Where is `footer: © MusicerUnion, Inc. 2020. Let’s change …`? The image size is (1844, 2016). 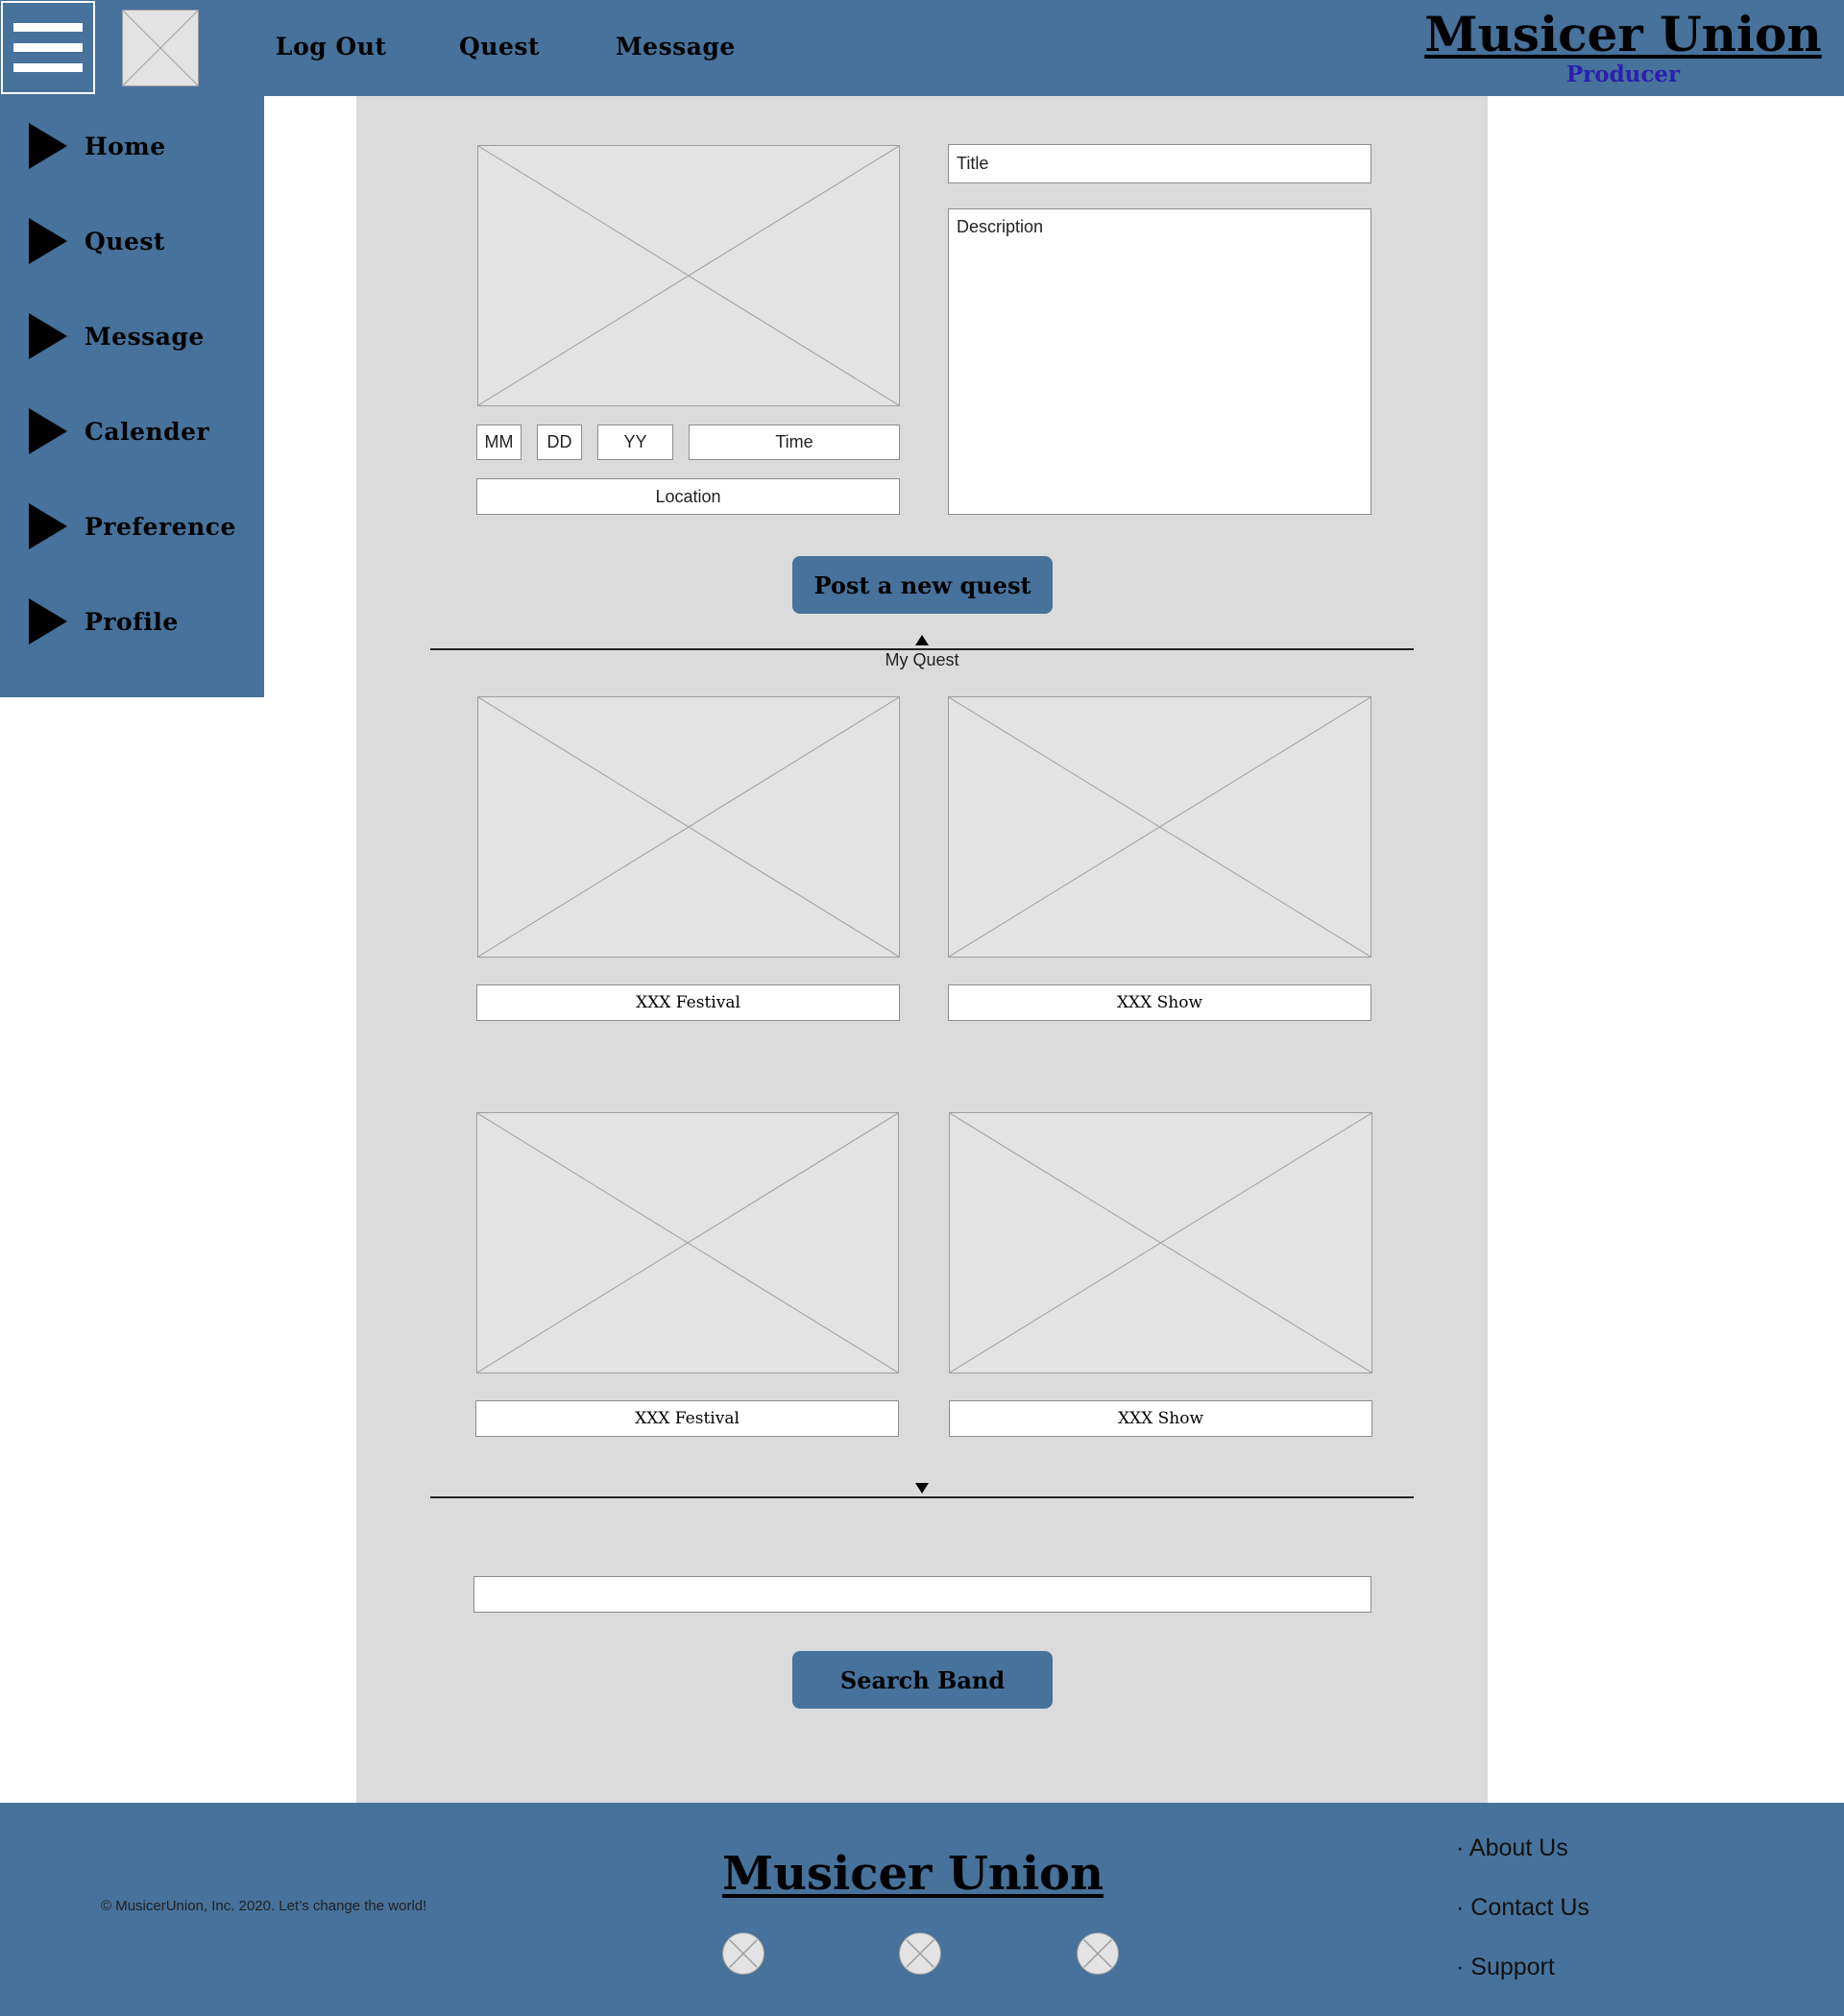 footer: © MusicerUnion, Inc. 2020. Let’s change … is located at coordinates (922, 1909).